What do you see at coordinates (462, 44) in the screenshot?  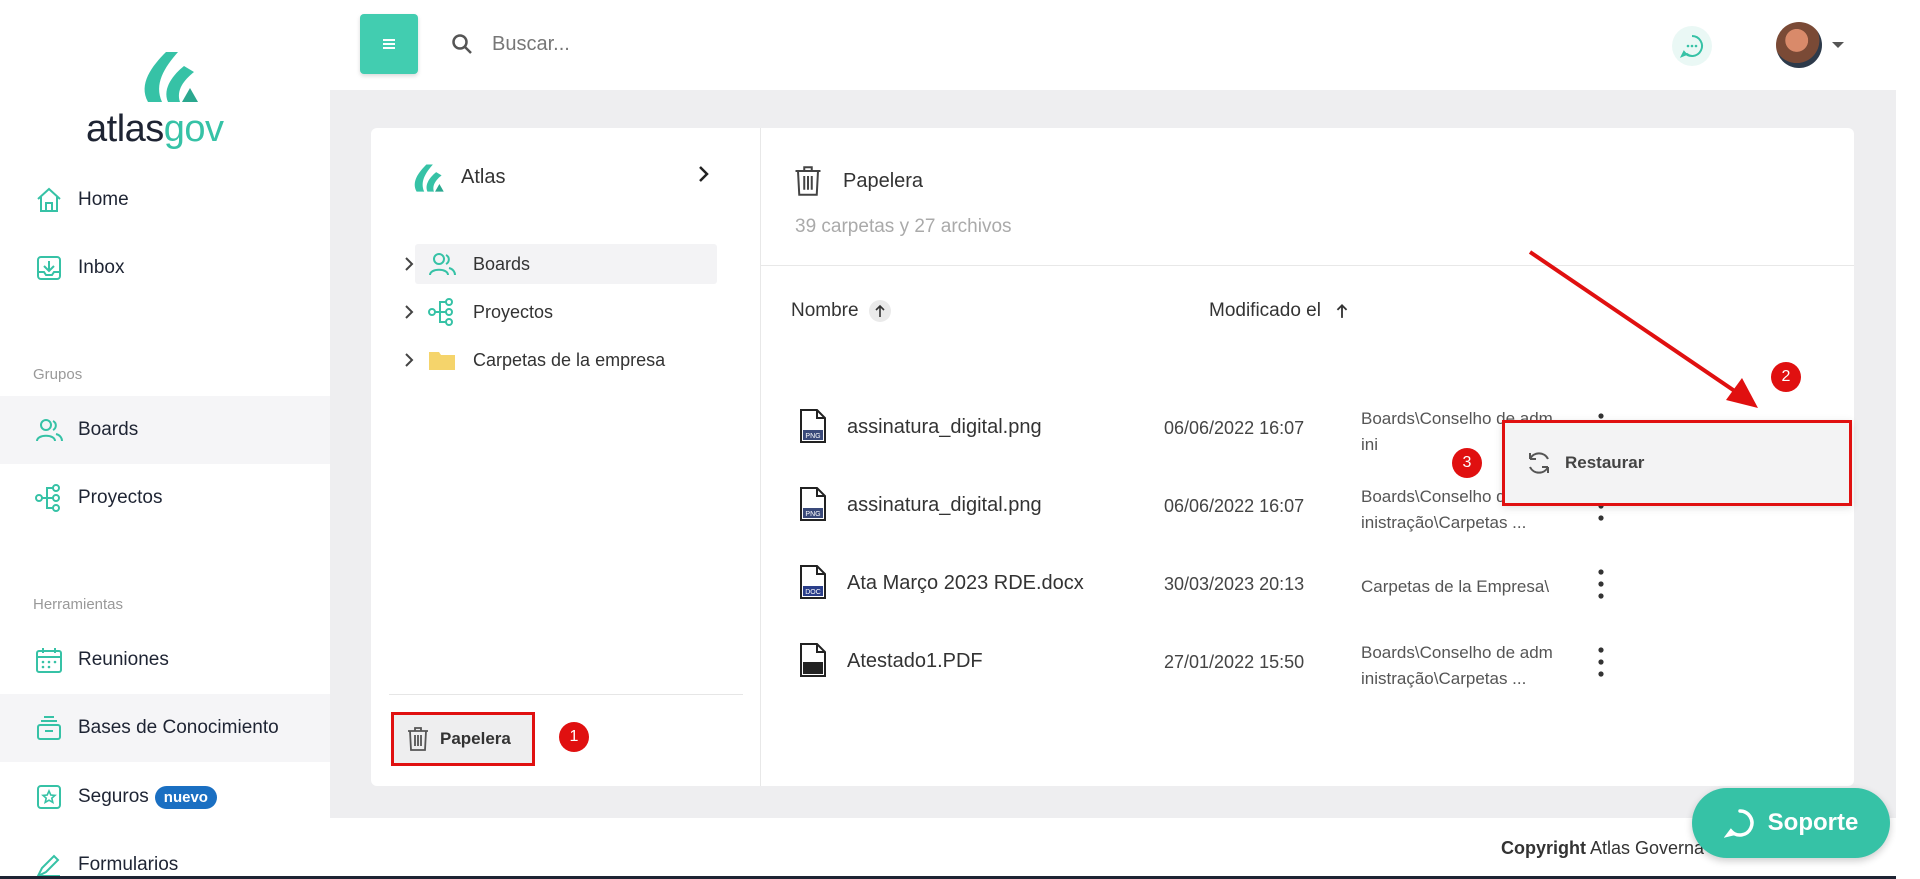 I see `search-icon` at bounding box center [462, 44].